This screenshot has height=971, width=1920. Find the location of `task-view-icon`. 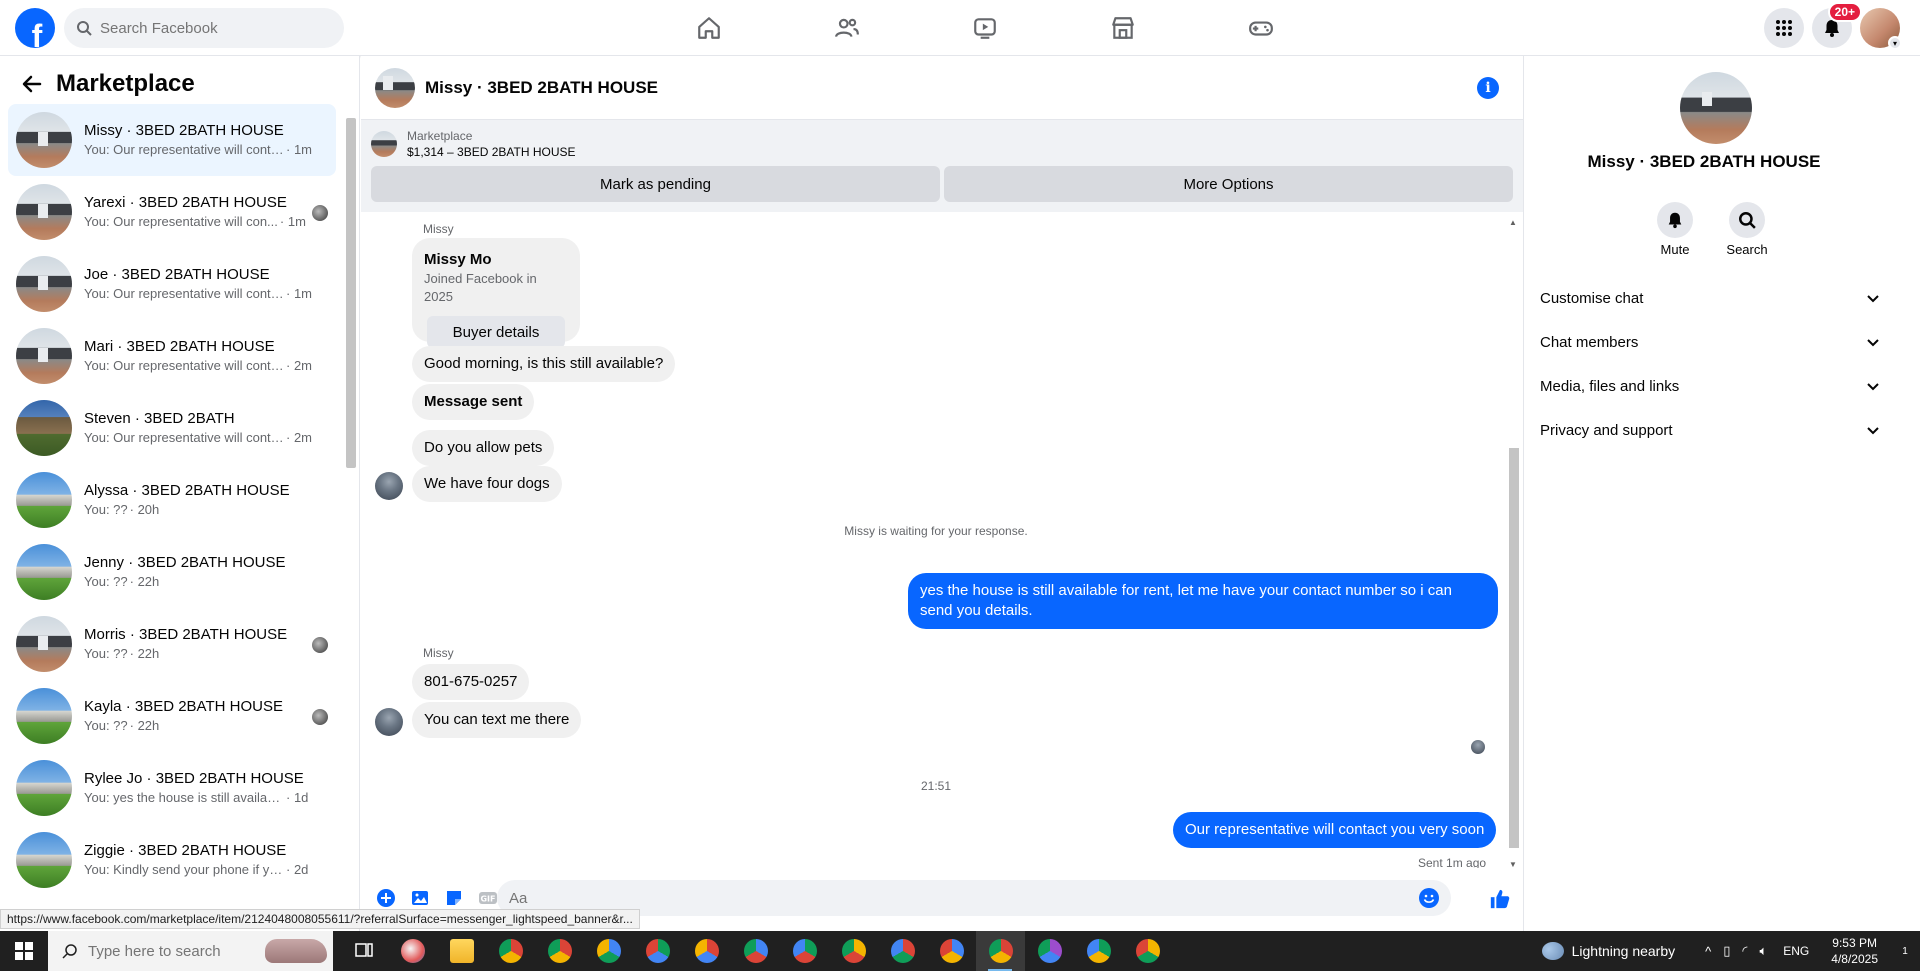

task-view-icon is located at coordinates (363, 951).